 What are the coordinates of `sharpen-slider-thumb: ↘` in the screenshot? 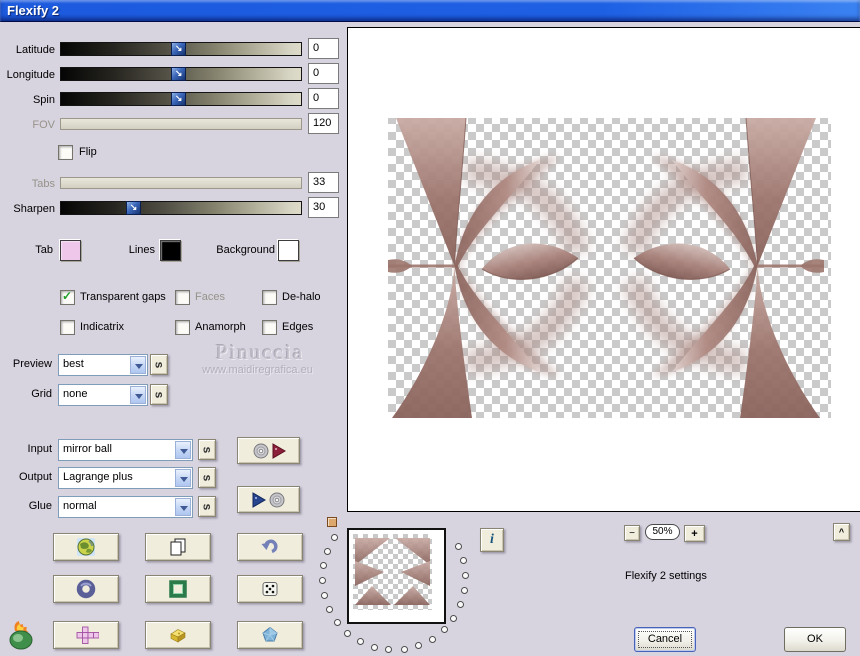 It's located at (133, 208).